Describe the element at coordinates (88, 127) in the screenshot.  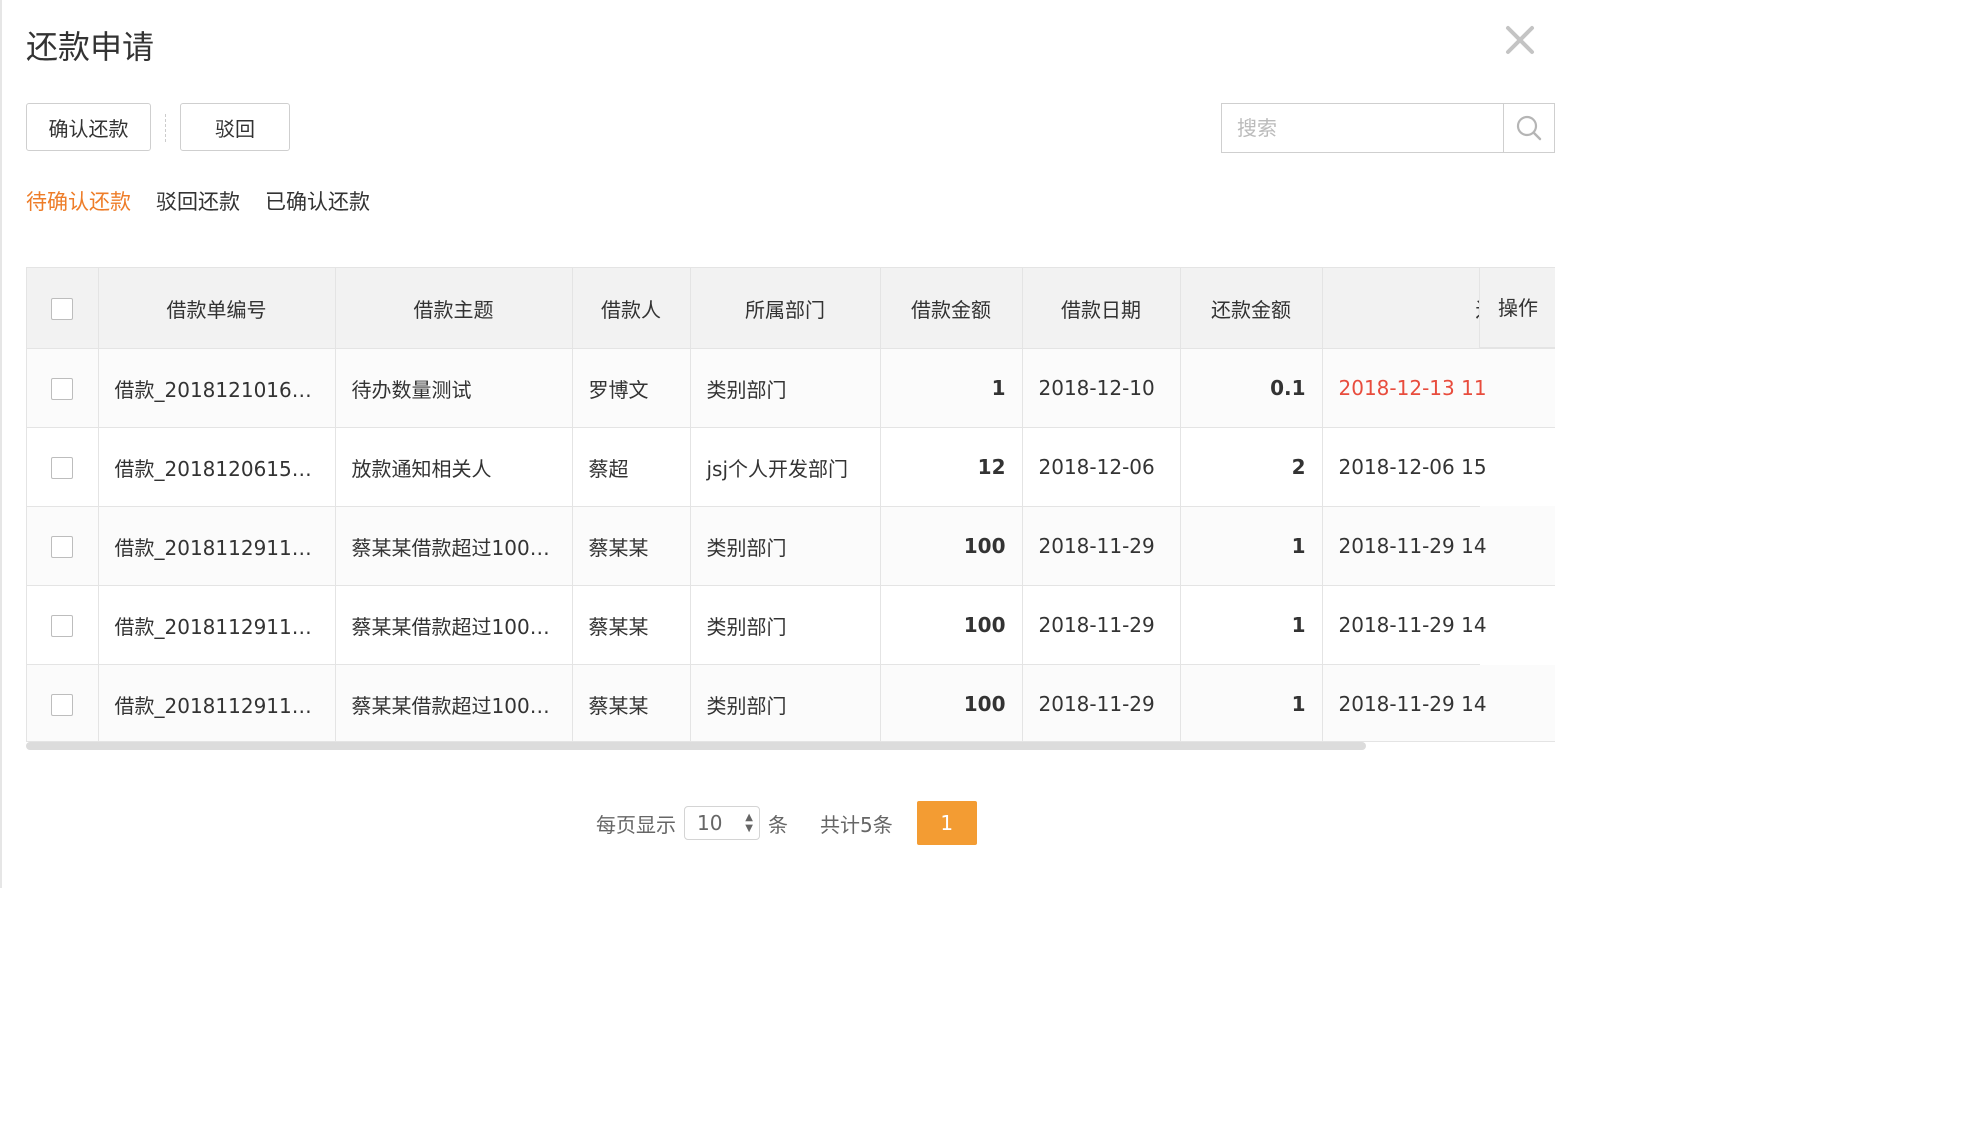
I see `confirm-repayment-button: 确认还款` at that location.